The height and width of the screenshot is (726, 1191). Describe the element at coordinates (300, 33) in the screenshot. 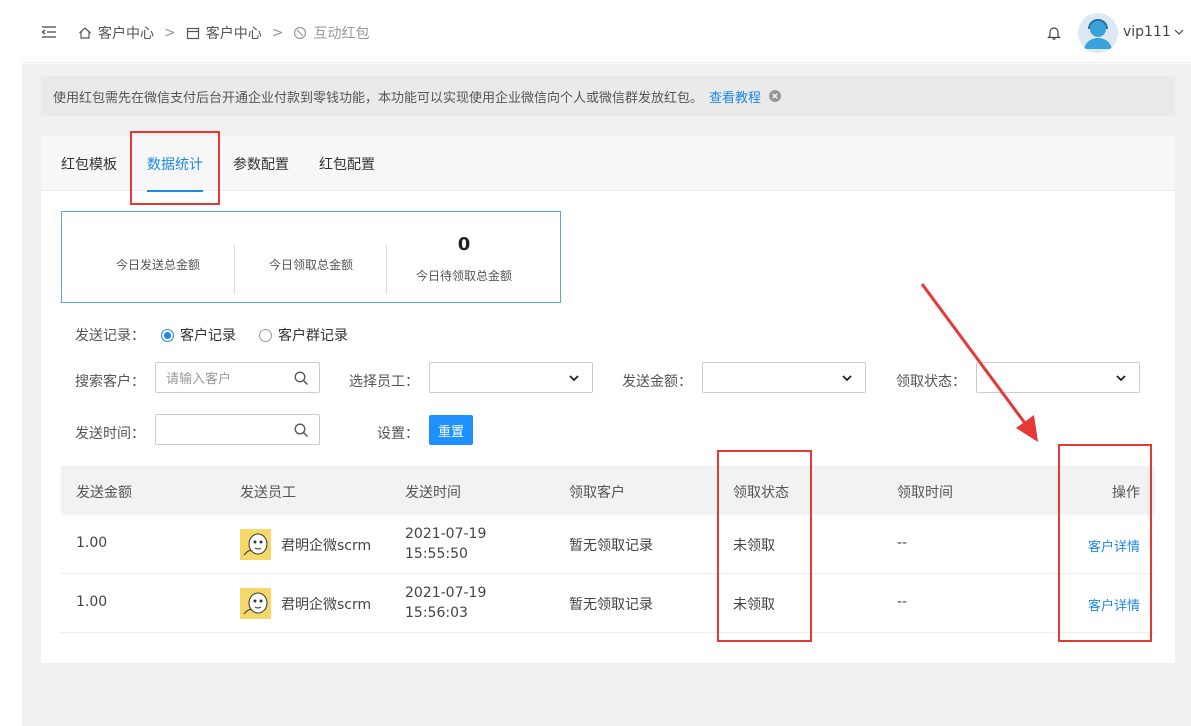

I see `block-icon` at that location.